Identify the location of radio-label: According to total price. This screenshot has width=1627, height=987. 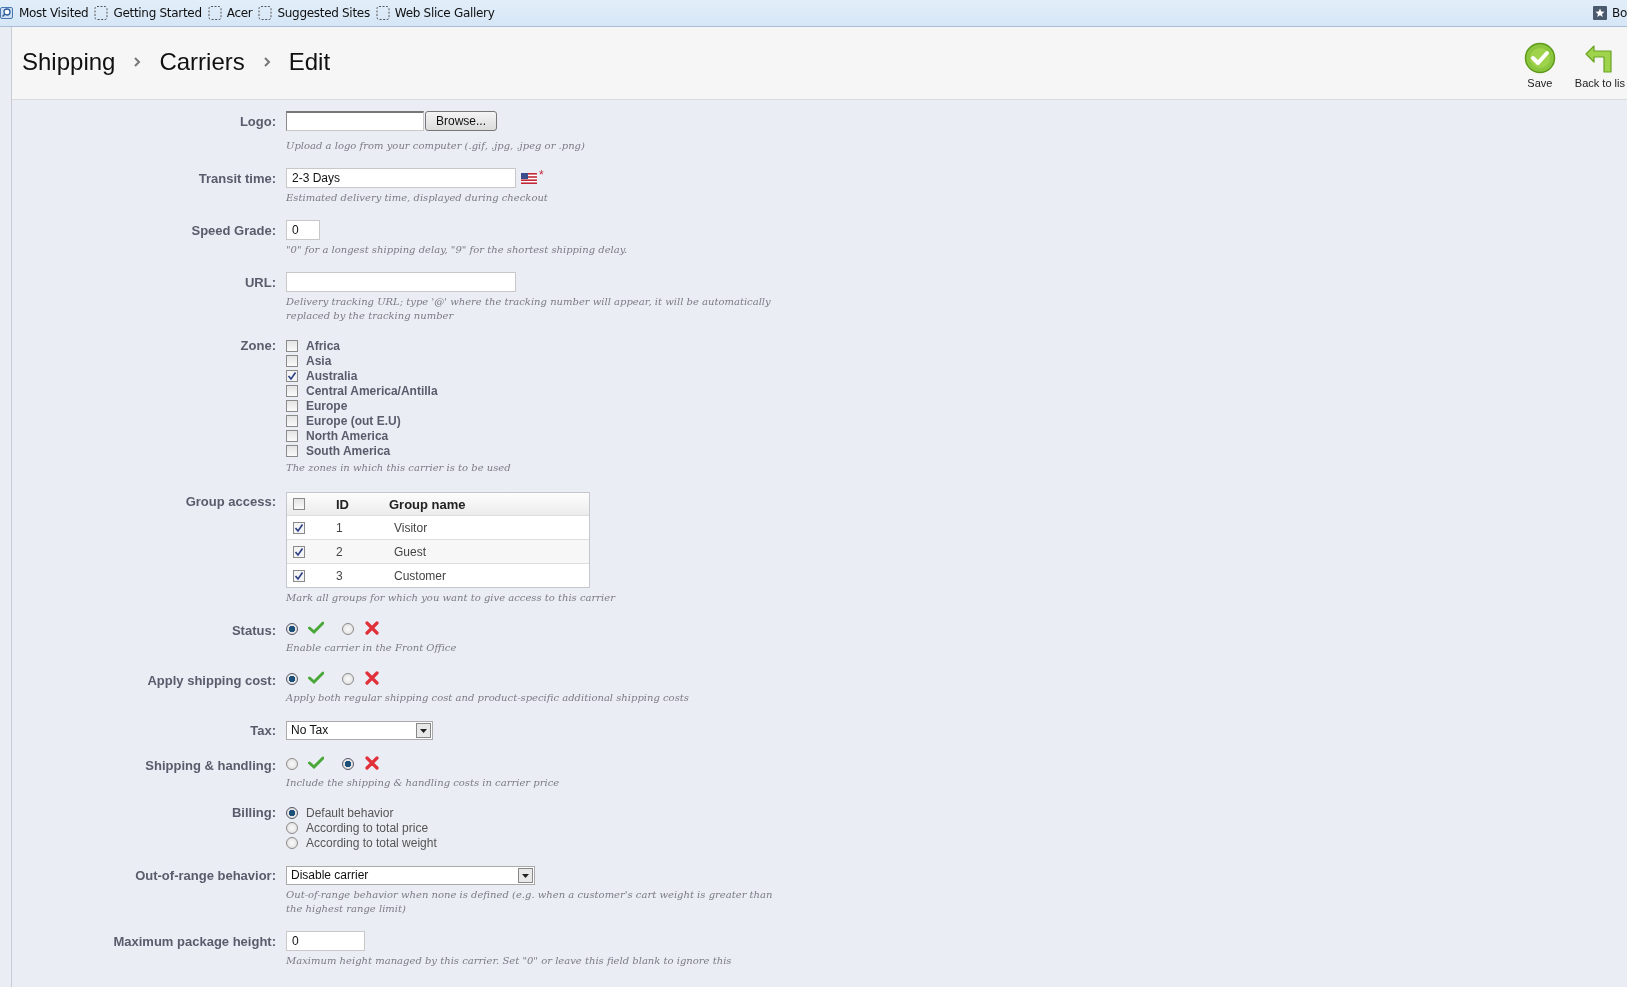
(367, 827).